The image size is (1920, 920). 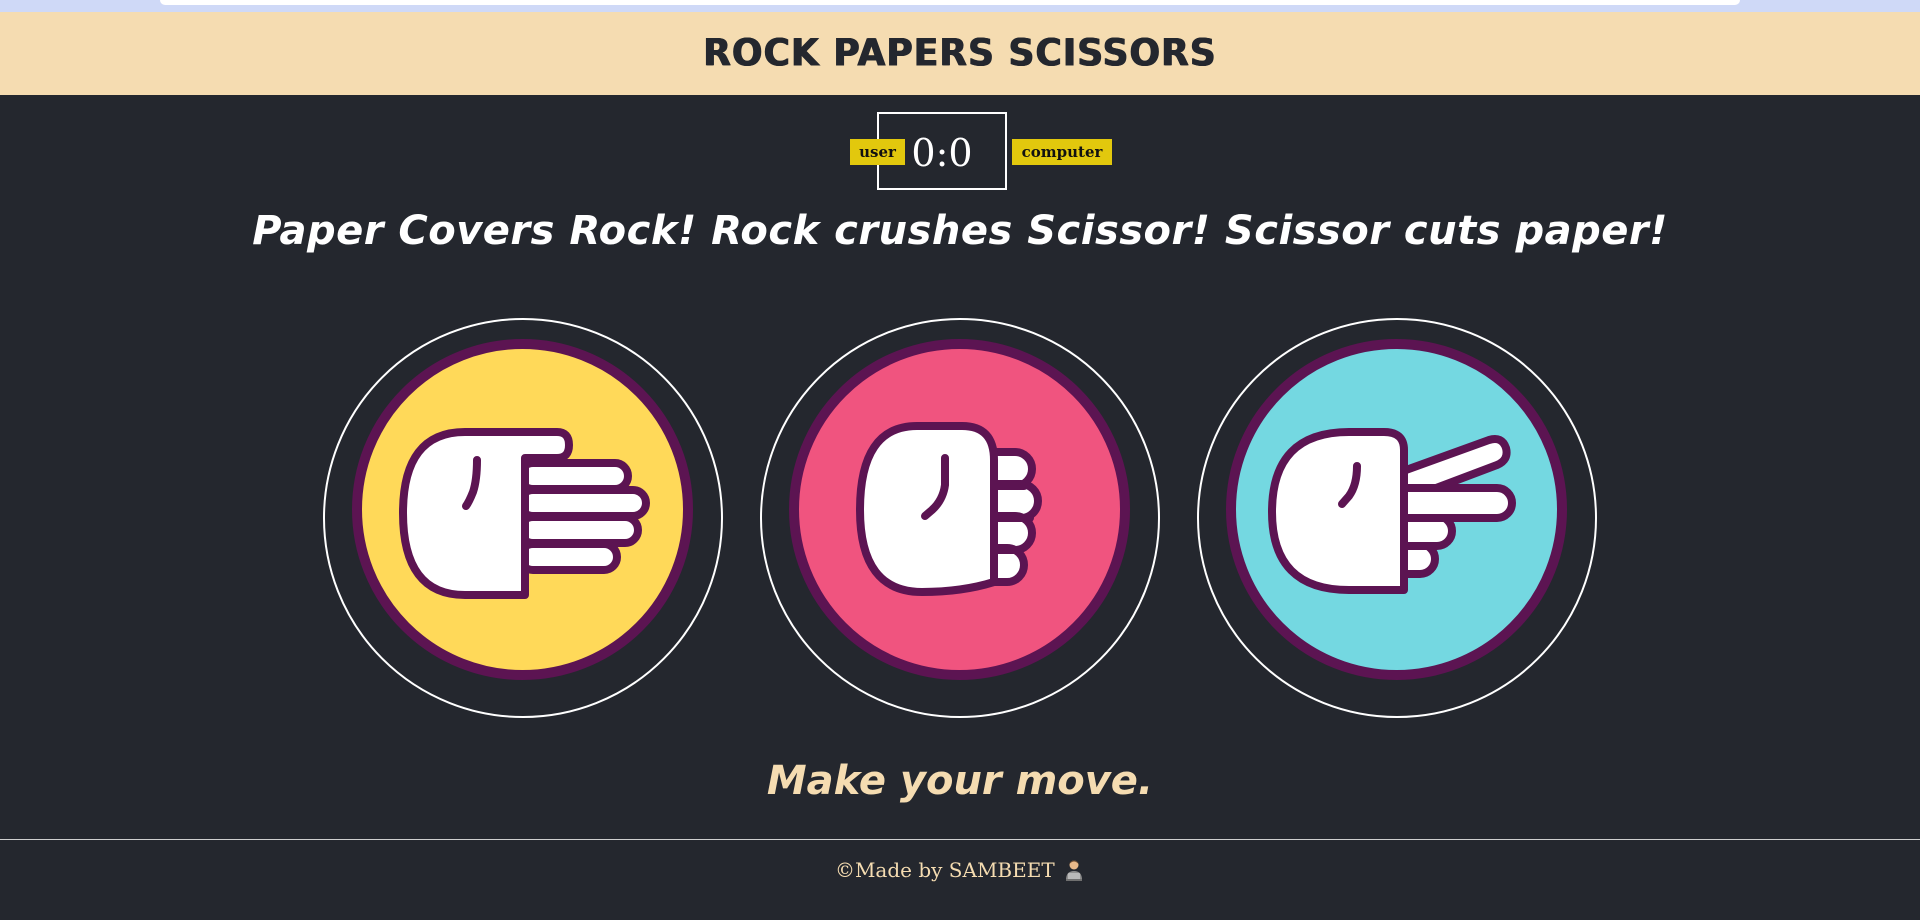 I want to click on rock-choice-button, so click(x=960, y=518).